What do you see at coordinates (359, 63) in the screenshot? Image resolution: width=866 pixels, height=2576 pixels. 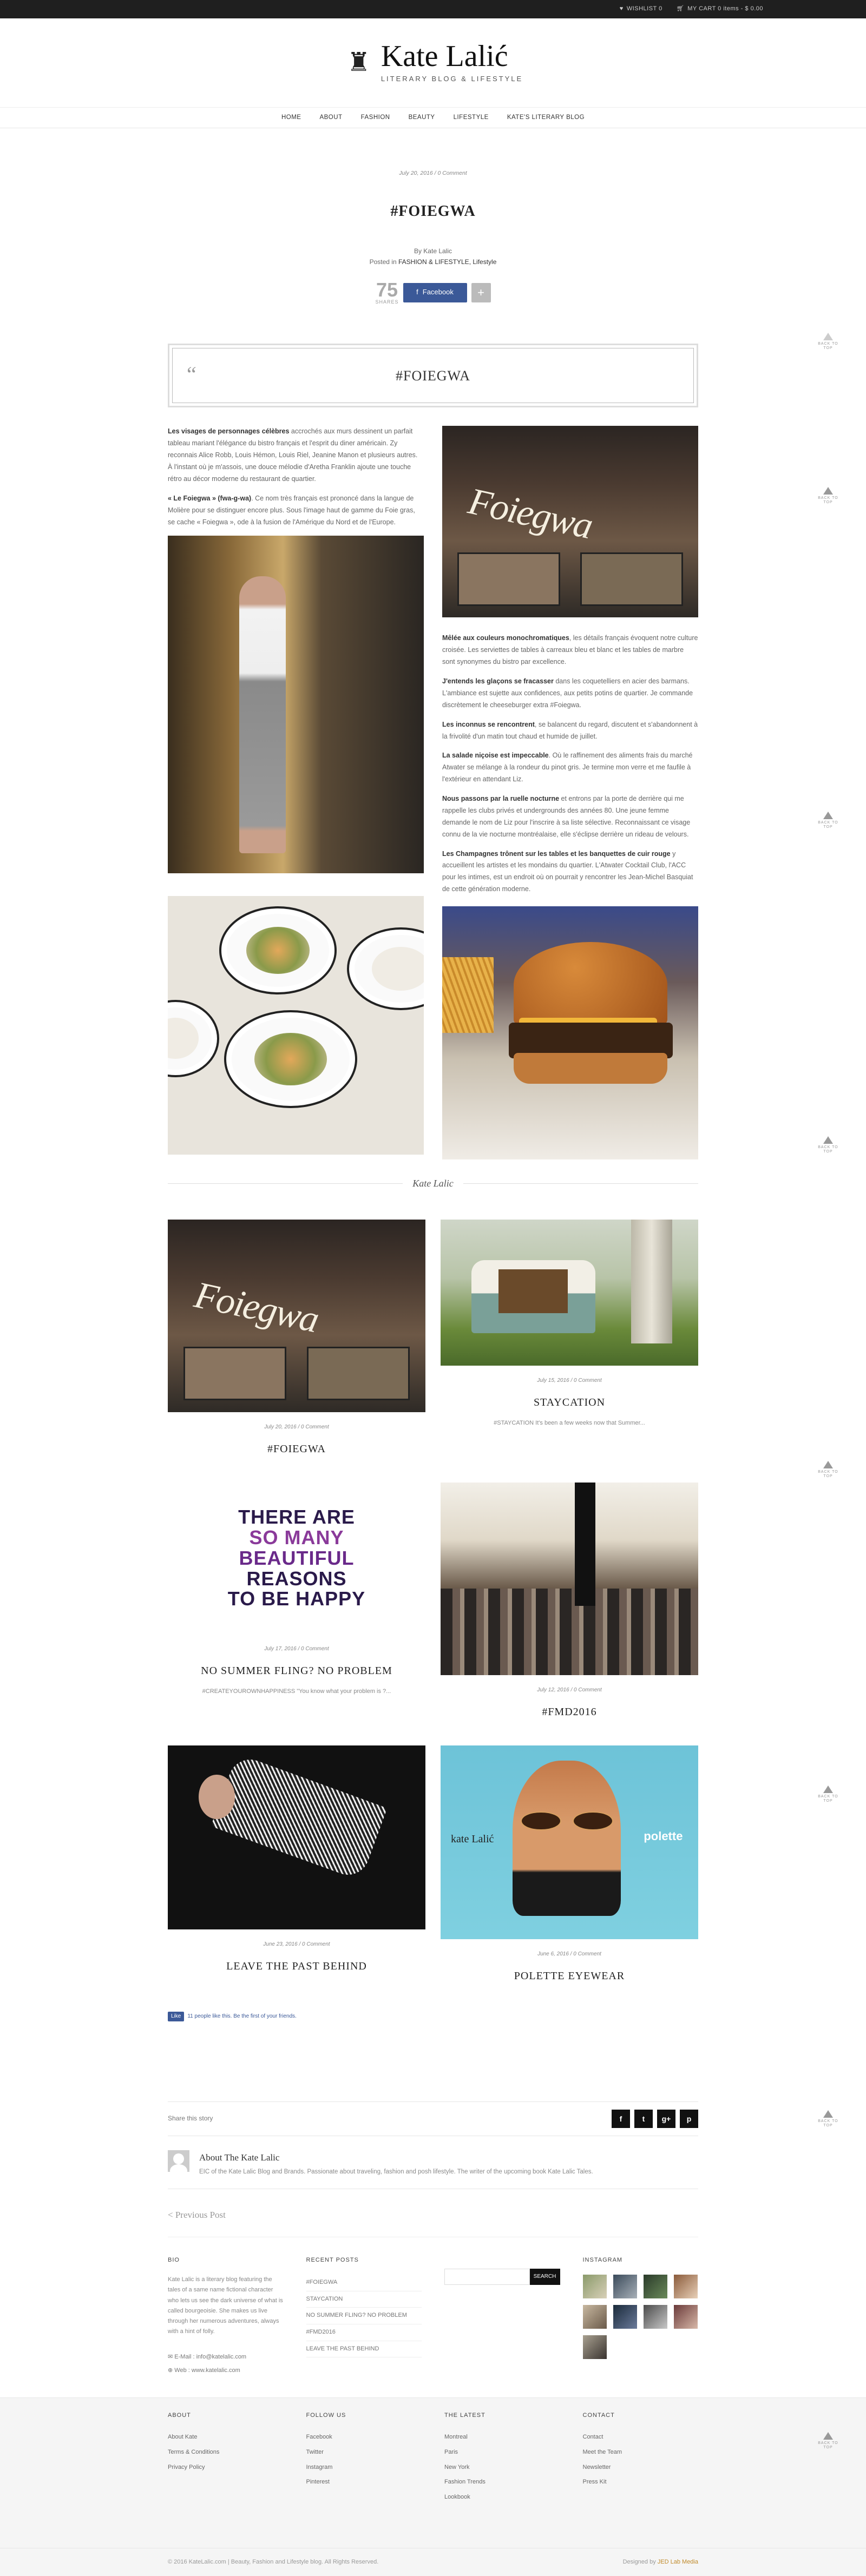 I see `crest-logo: ♜` at bounding box center [359, 63].